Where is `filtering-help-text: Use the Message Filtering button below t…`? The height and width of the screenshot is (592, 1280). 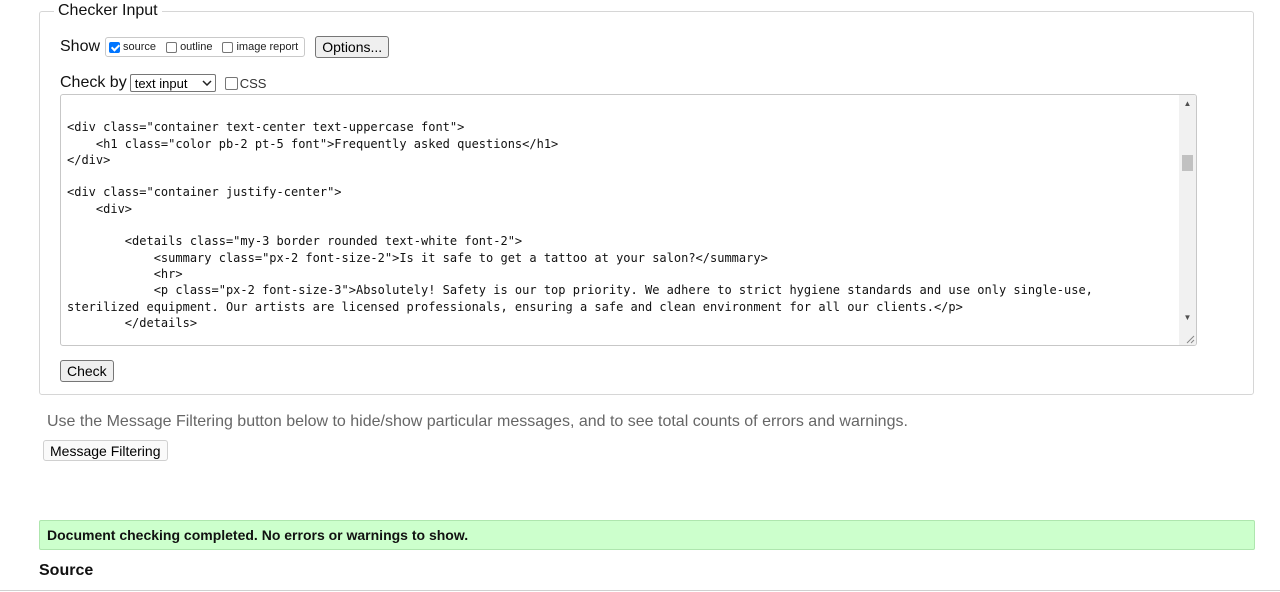
filtering-help-text: Use the Message Filtering button below t… is located at coordinates (477, 421).